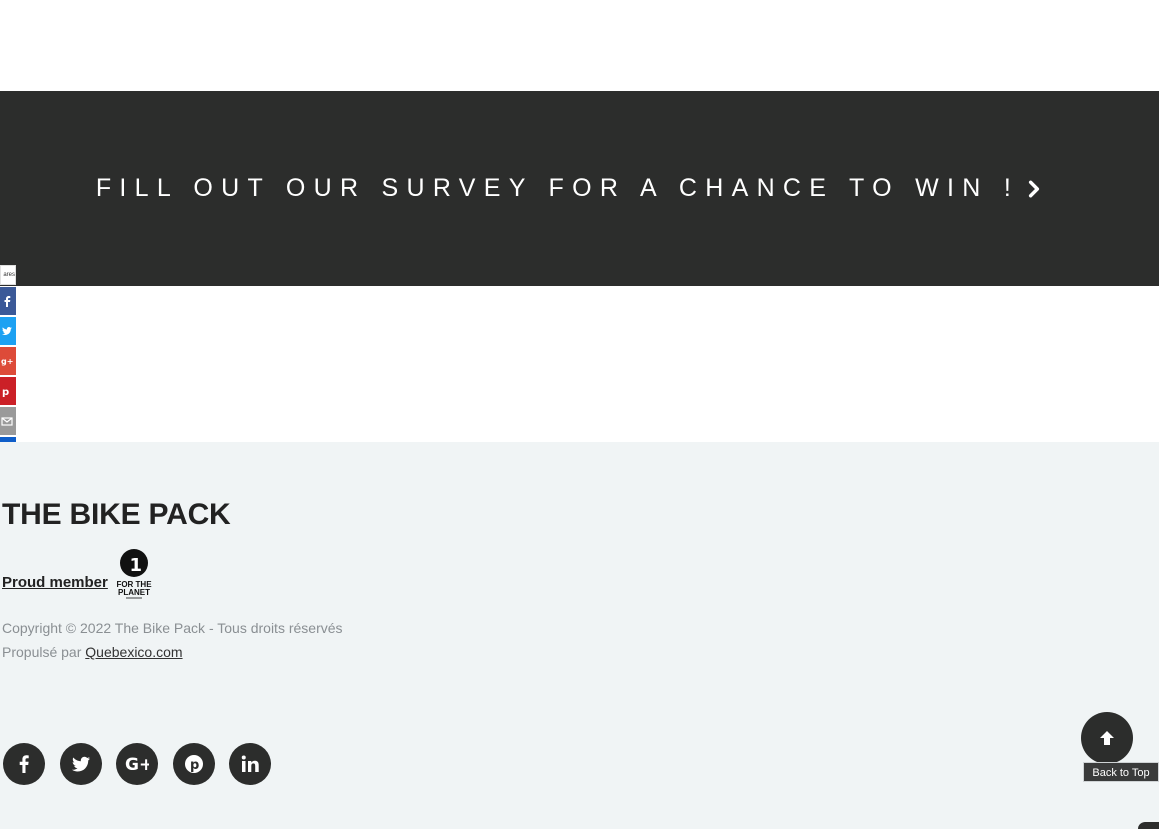 The width and height of the screenshot is (1159, 829). I want to click on back-to-top-label: Back to Top, so click(1121, 772).